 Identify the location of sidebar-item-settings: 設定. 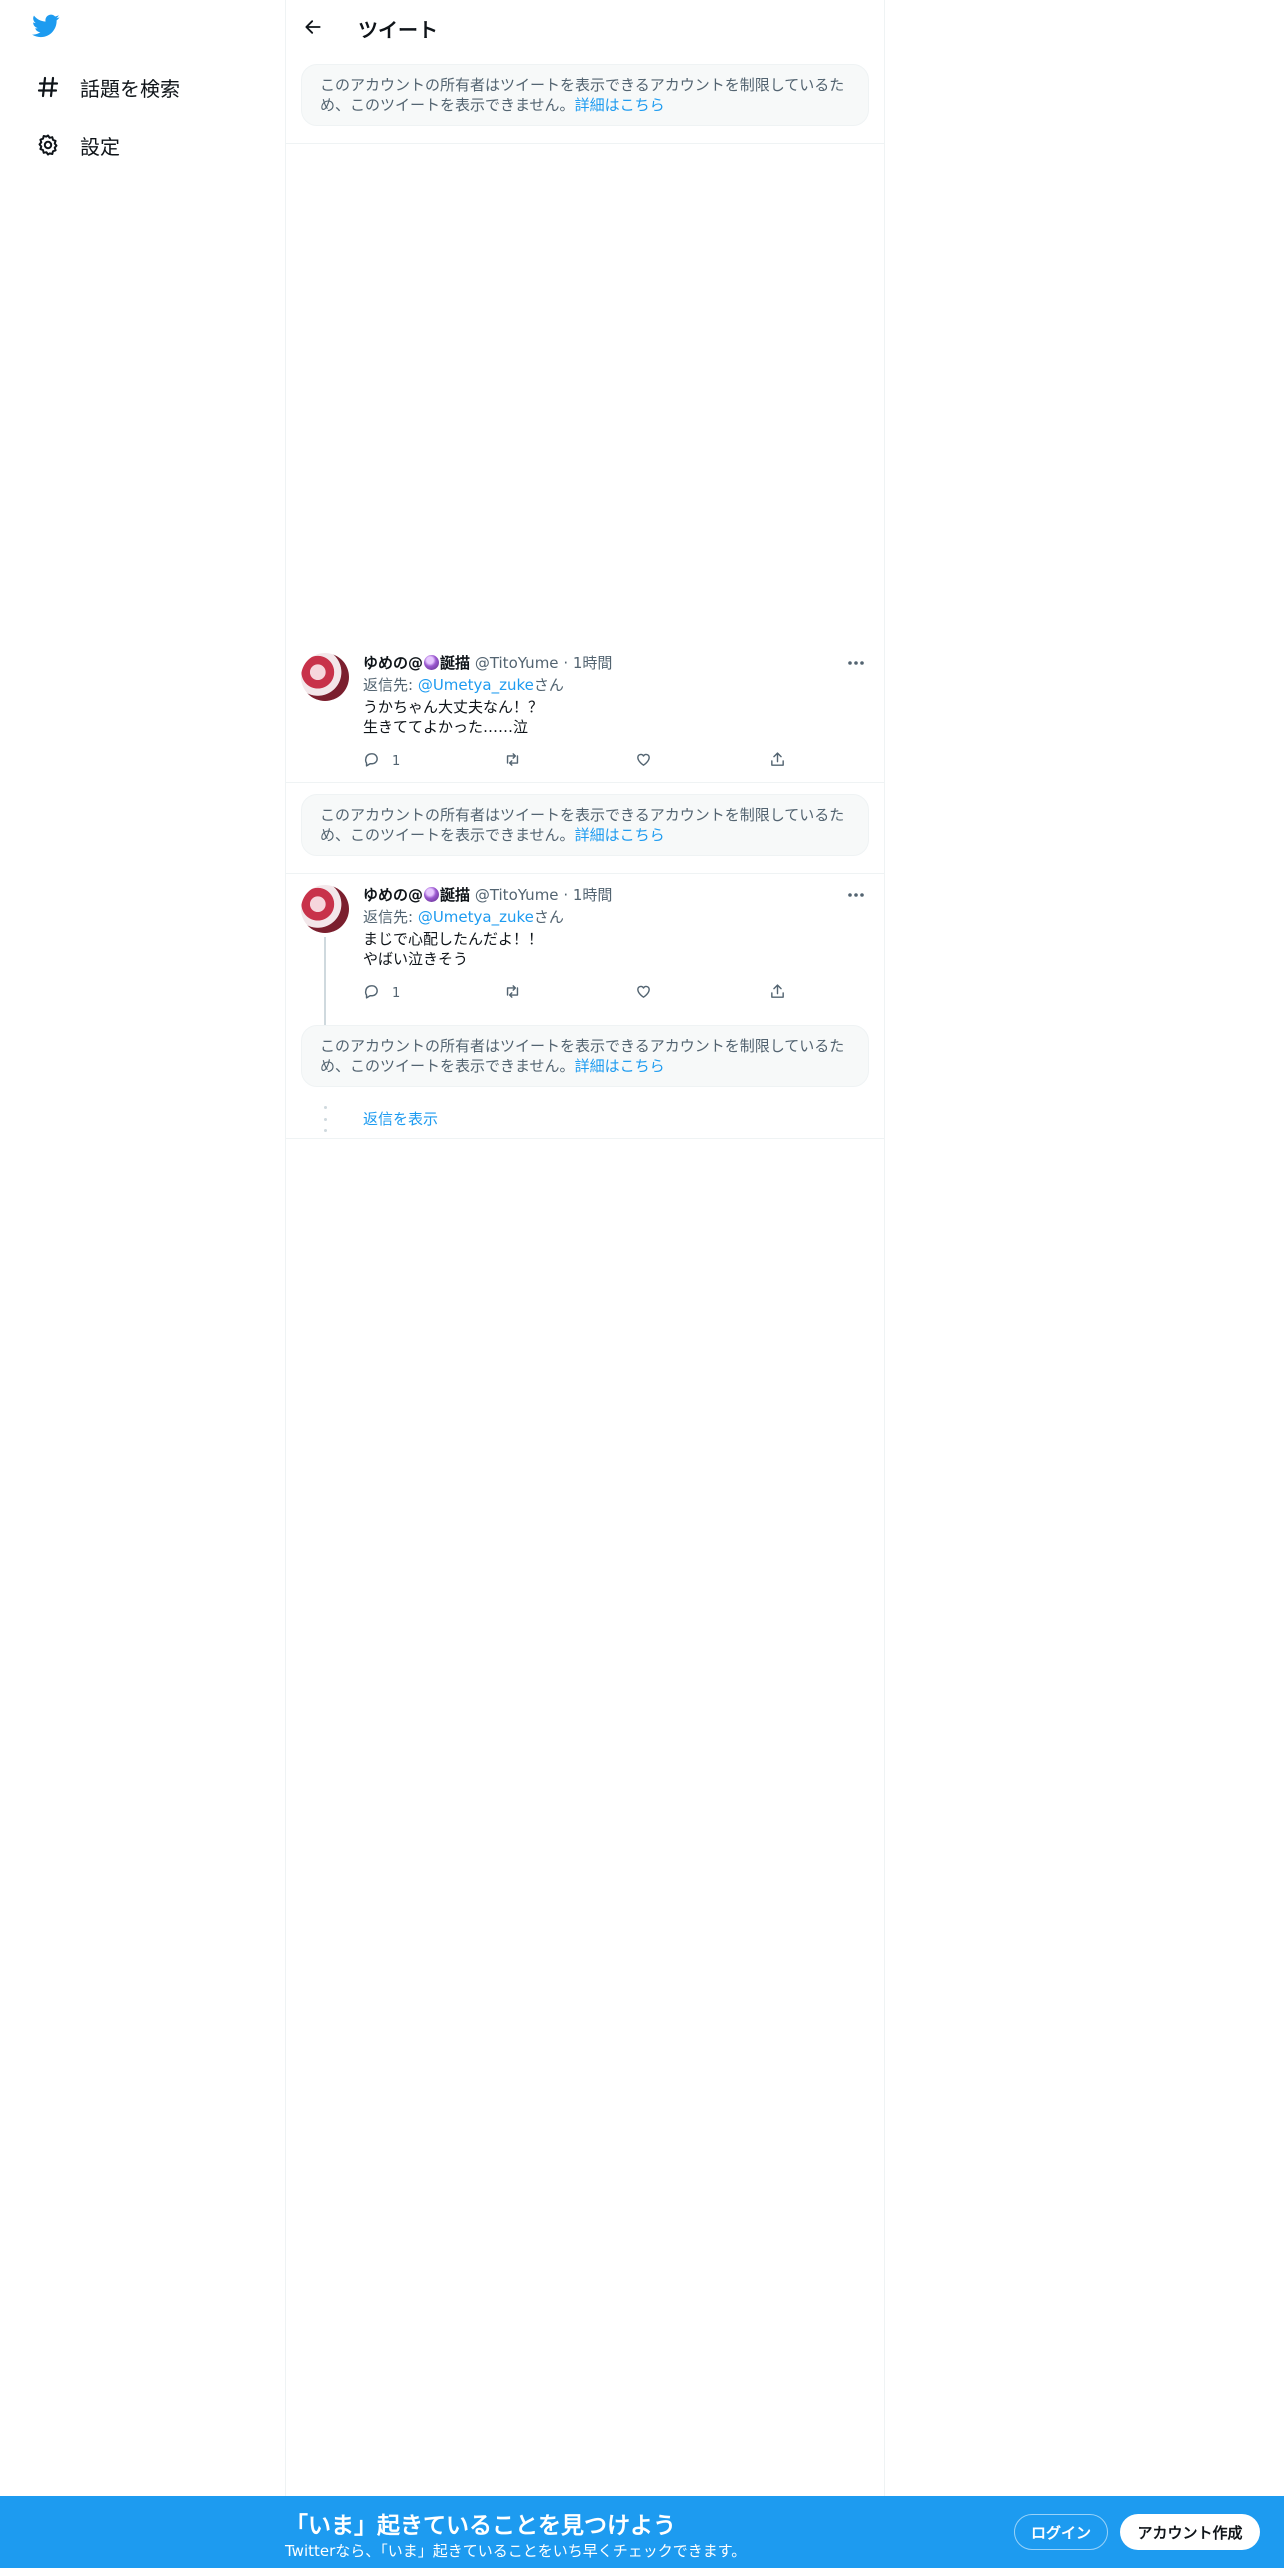
(146, 145).